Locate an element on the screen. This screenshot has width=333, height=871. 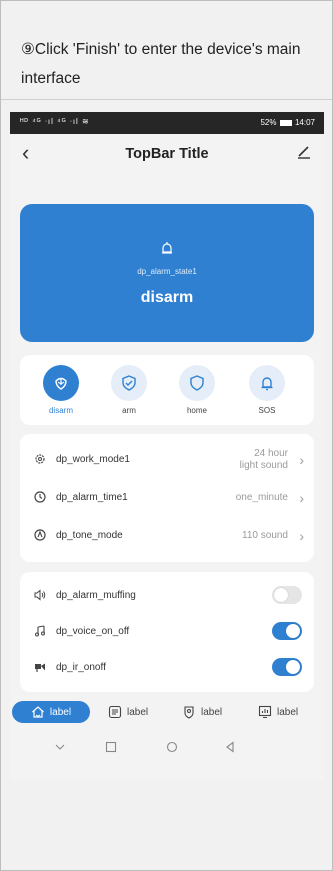
toggle-row-alarm-muffing: dp_alarm_muffing is located at coordinates (167, 596).